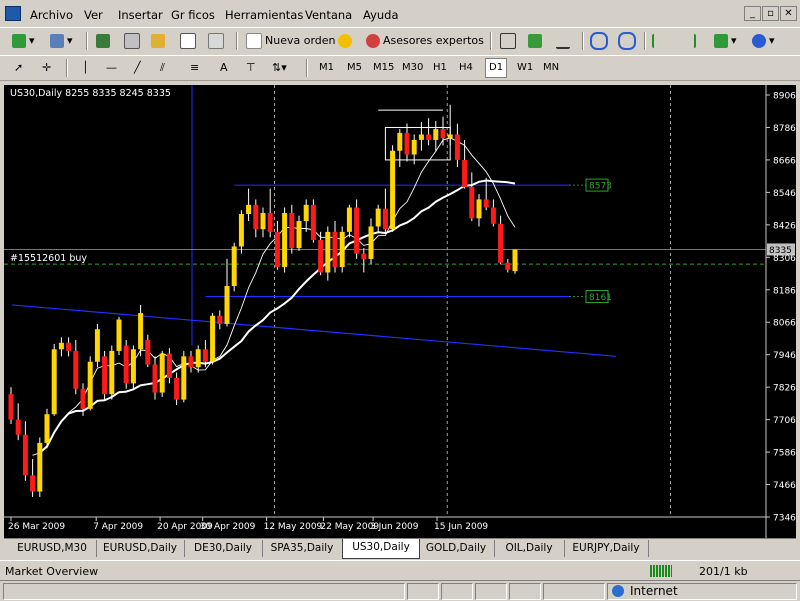 Image resolution: width=800 pixels, height=601 pixels. Describe the element at coordinates (784, 259) in the screenshot. I see `price-tick-label: 8306` at that location.